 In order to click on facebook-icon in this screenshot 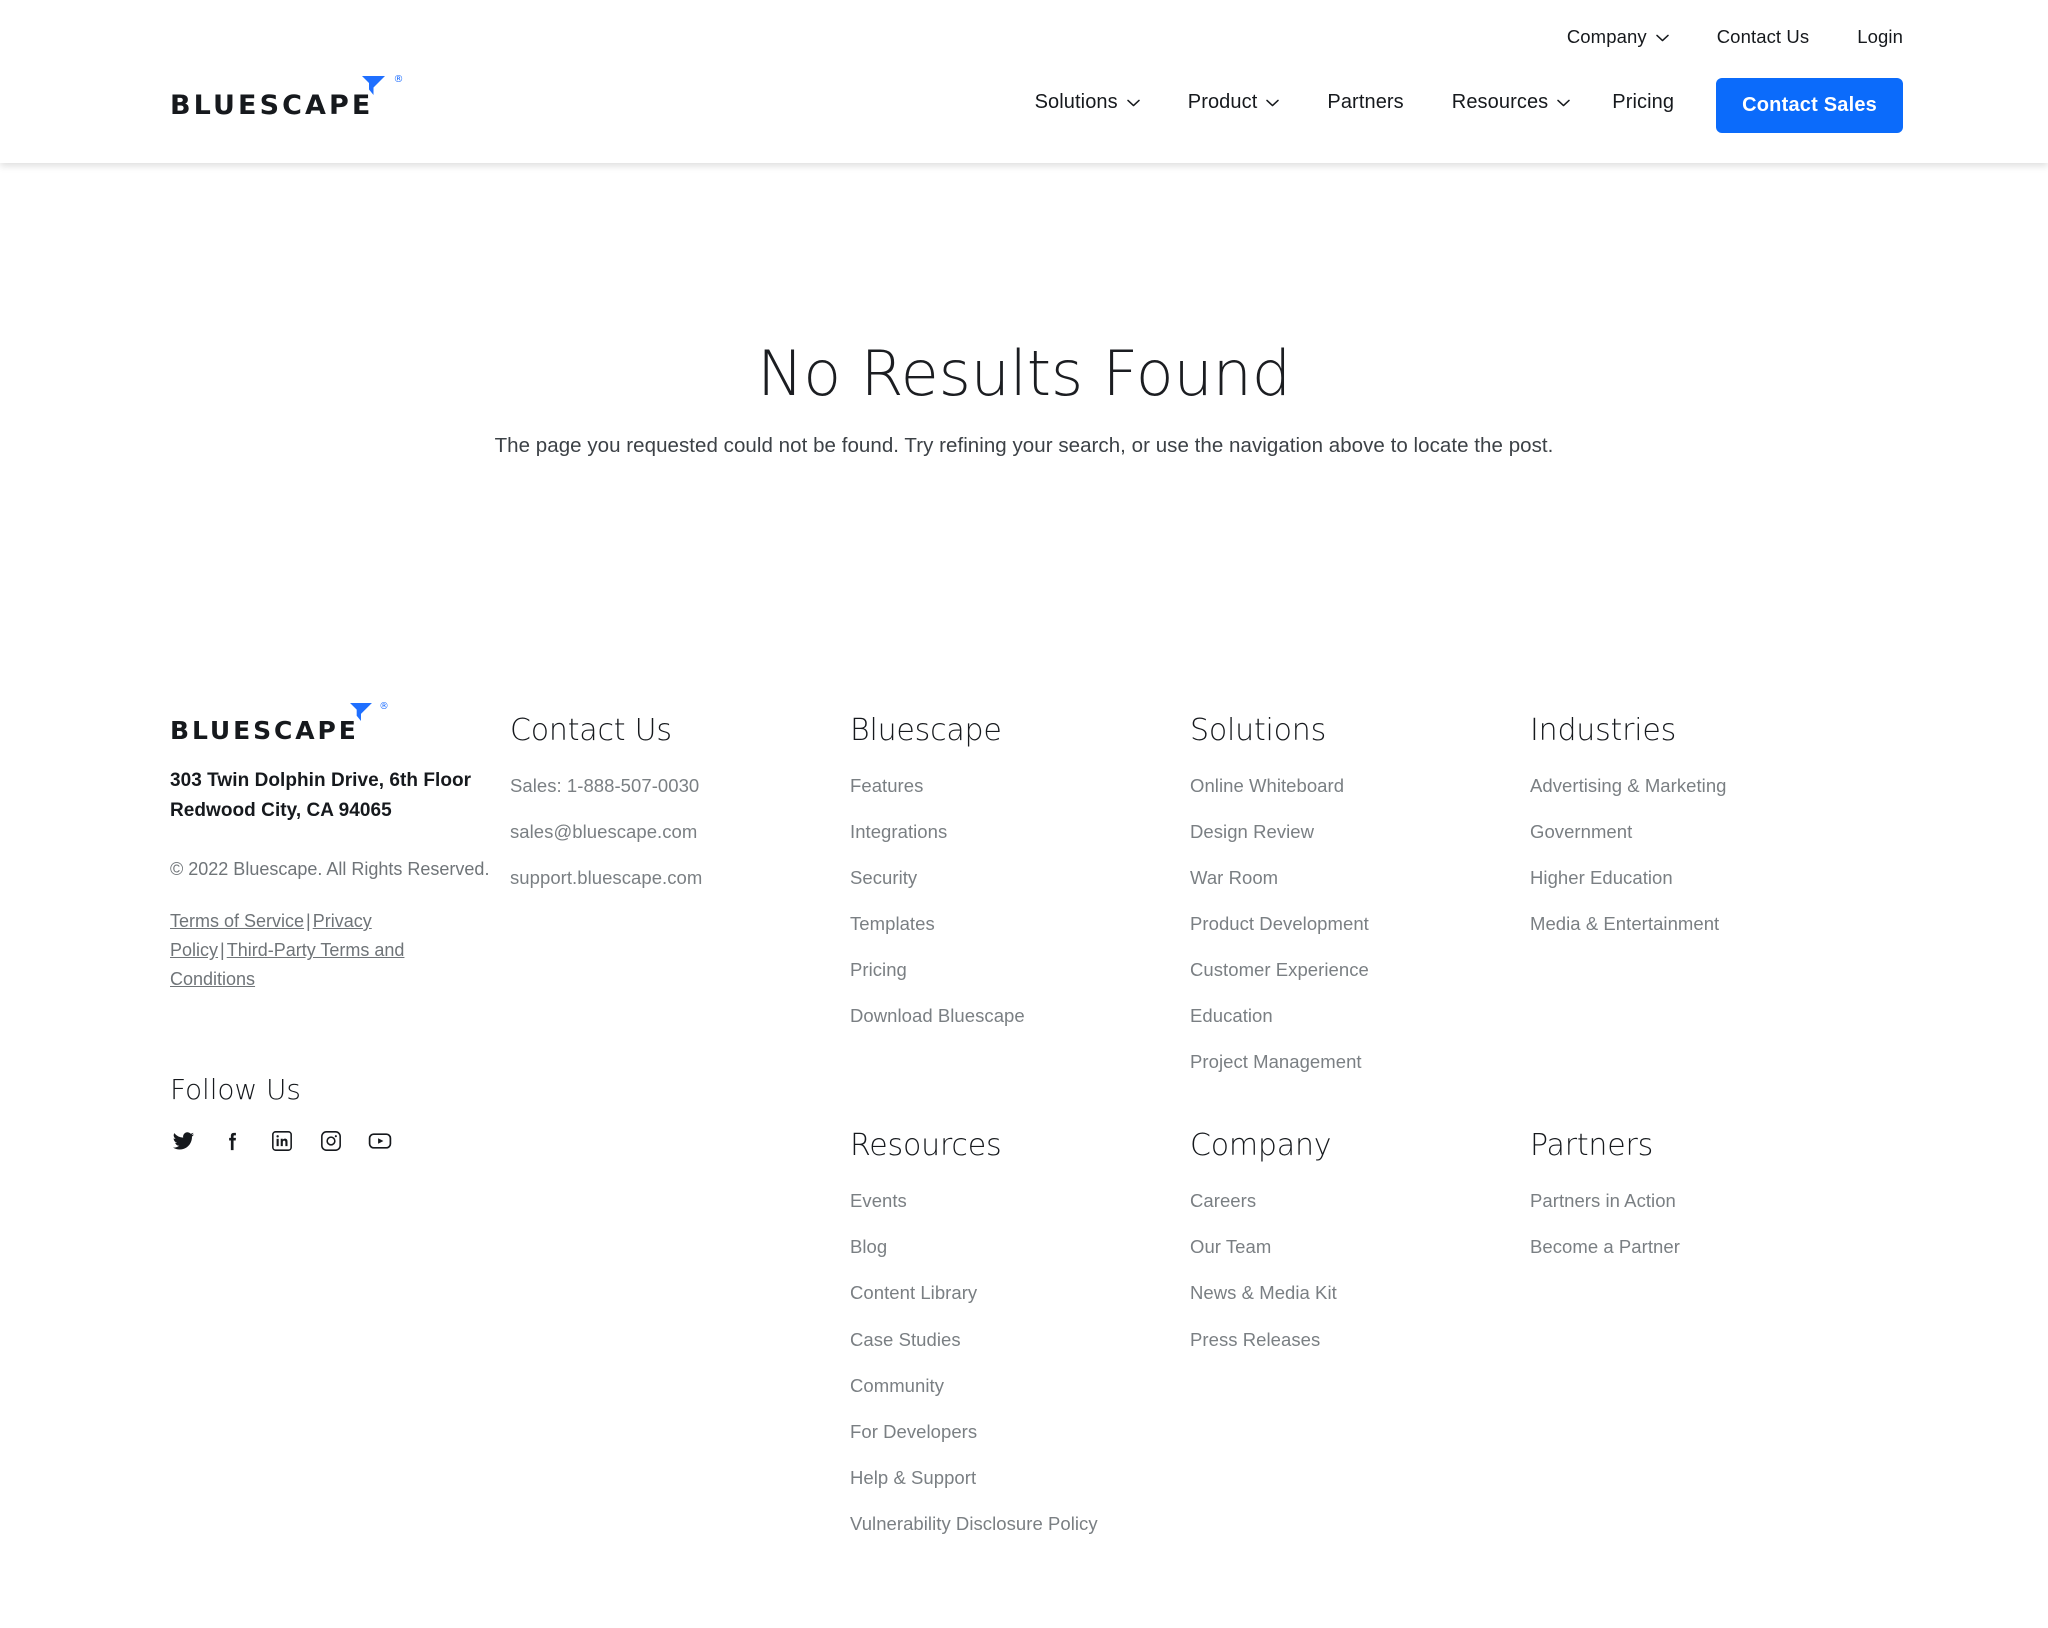, I will do `click(232, 1141)`.